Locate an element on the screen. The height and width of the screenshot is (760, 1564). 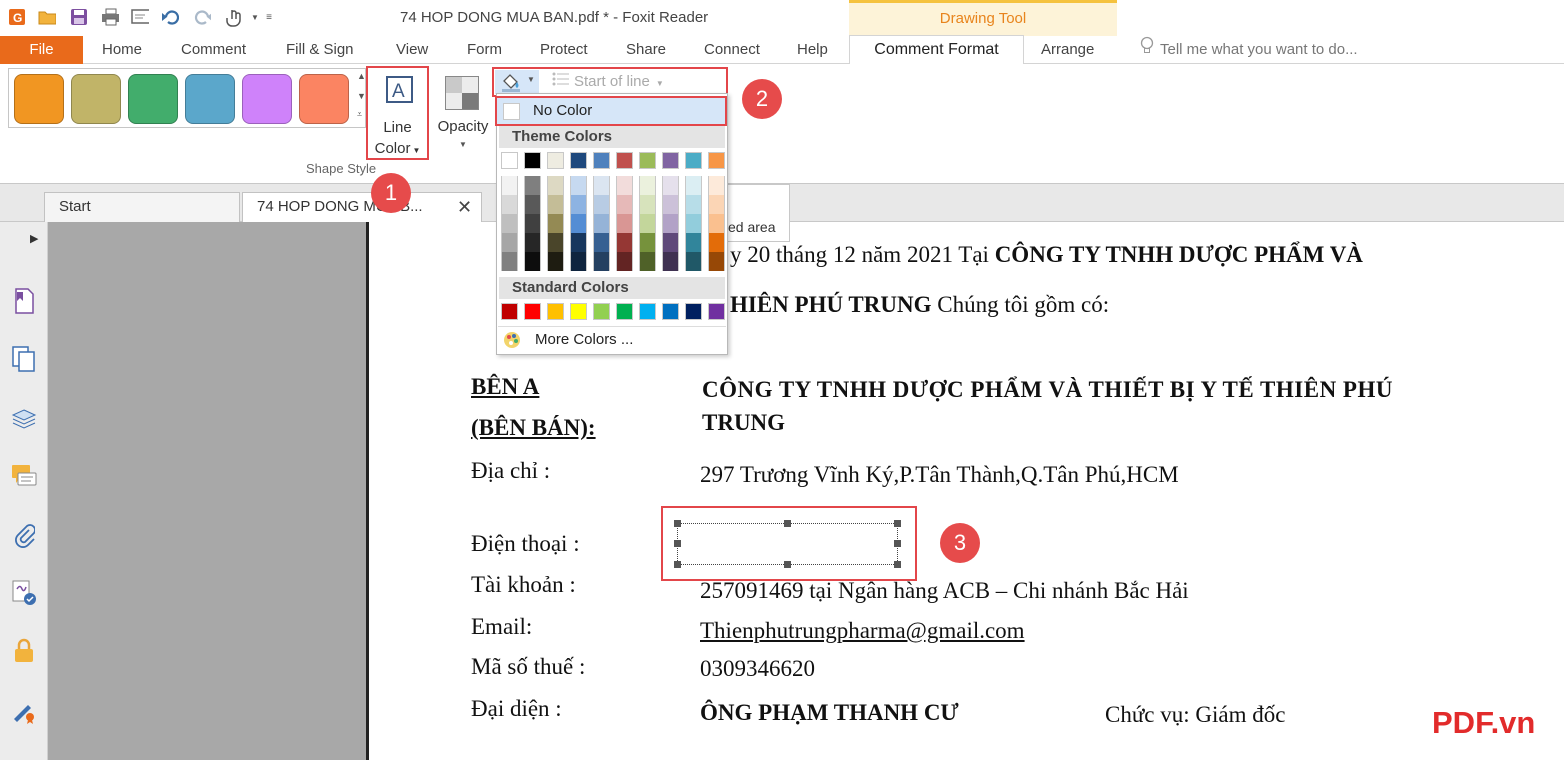
tab-arrange: Arrange is located at coordinates (1067, 50).